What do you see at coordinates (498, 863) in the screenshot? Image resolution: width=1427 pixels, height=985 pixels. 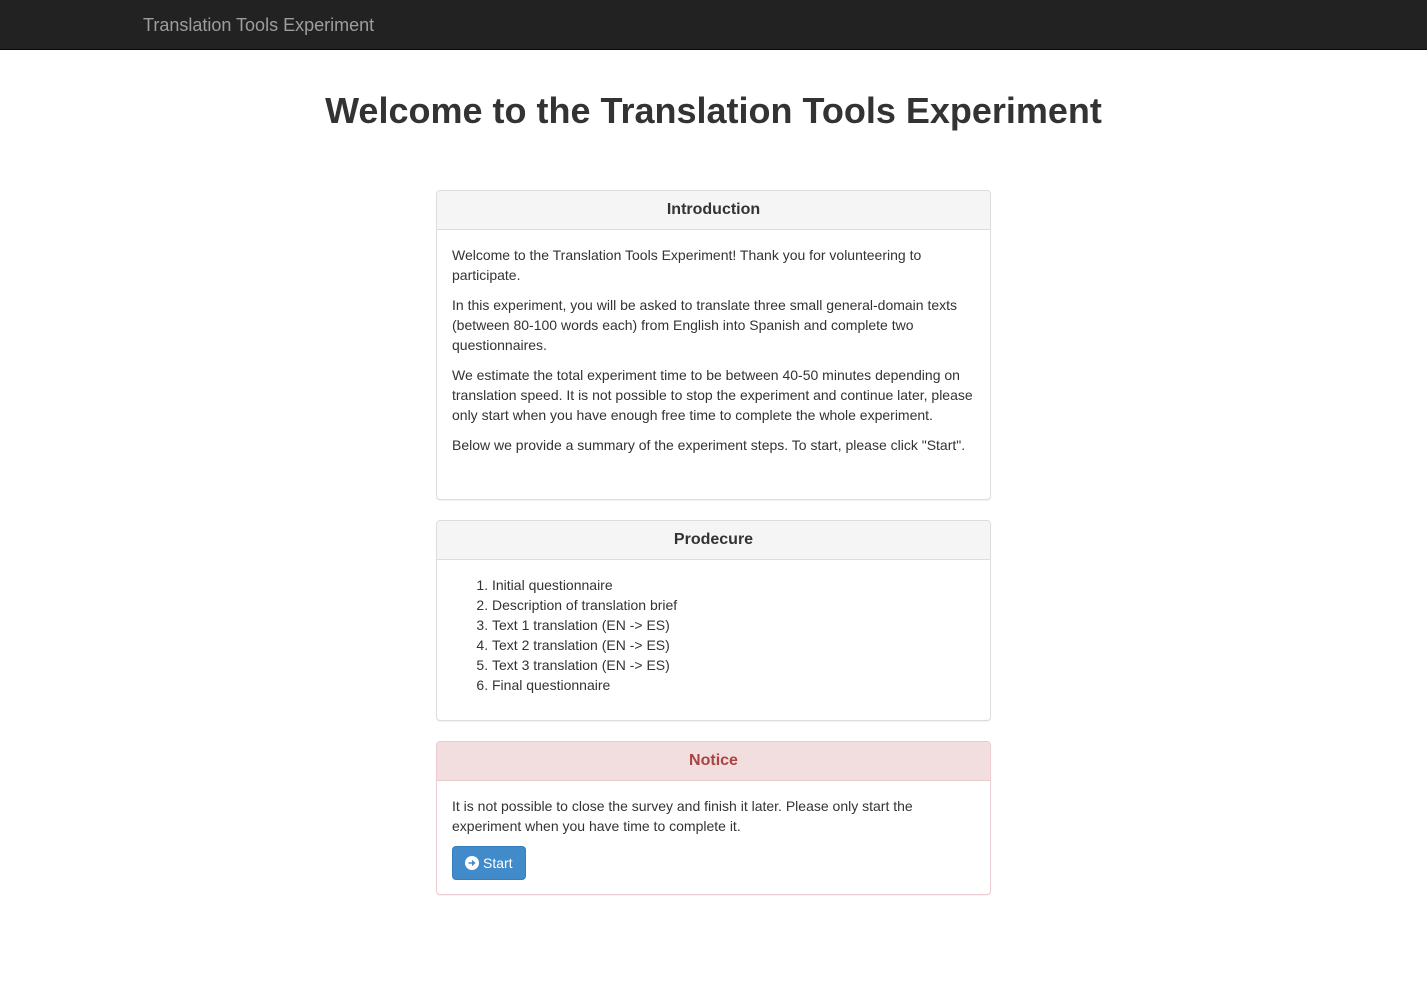 I see `start-button-label: Start` at bounding box center [498, 863].